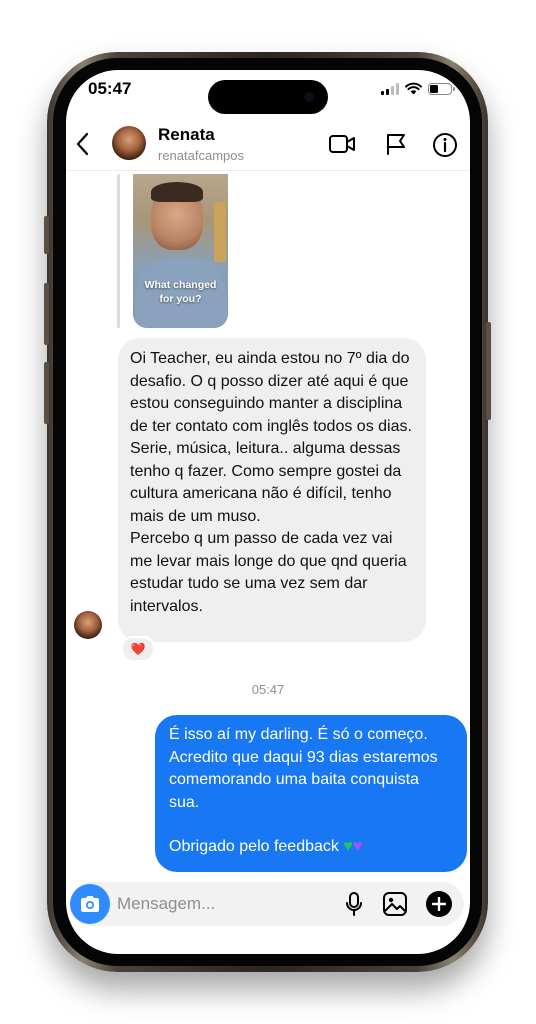 Image resolution: width=536 pixels, height=1024 pixels. I want to click on dynamic-island, so click(268, 97).